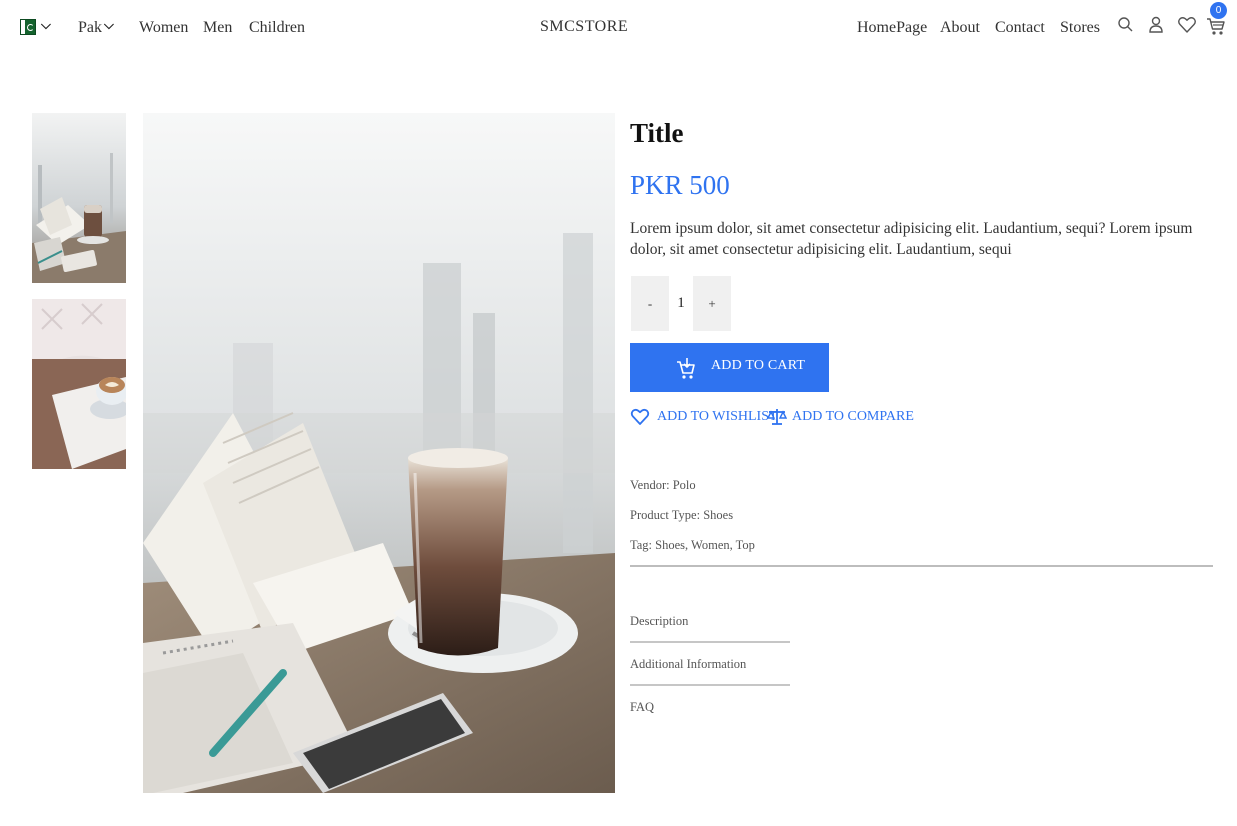 The image size is (1237, 826). What do you see at coordinates (682, 515) in the screenshot?
I see `product-type: Product Type: Shoes` at bounding box center [682, 515].